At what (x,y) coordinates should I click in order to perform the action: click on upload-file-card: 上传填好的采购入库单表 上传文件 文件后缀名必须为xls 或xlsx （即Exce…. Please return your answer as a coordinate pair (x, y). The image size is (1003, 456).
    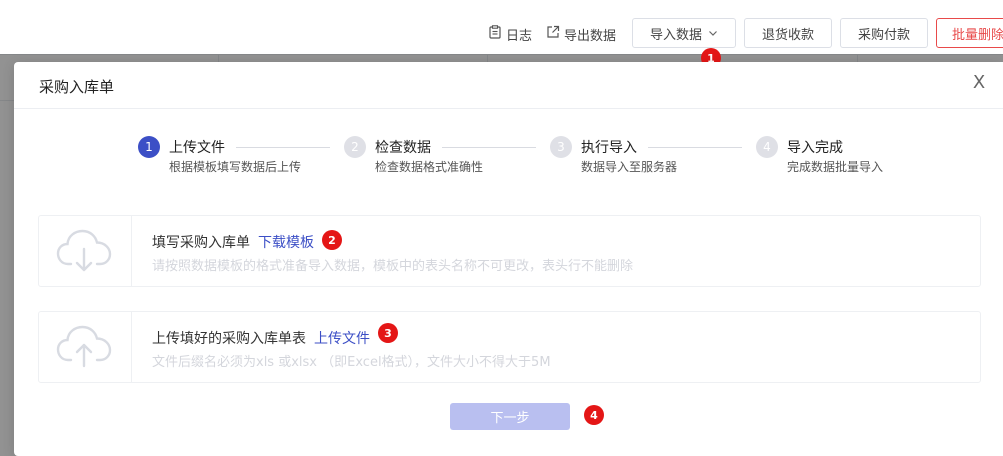
    Looking at the image, I should click on (509, 347).